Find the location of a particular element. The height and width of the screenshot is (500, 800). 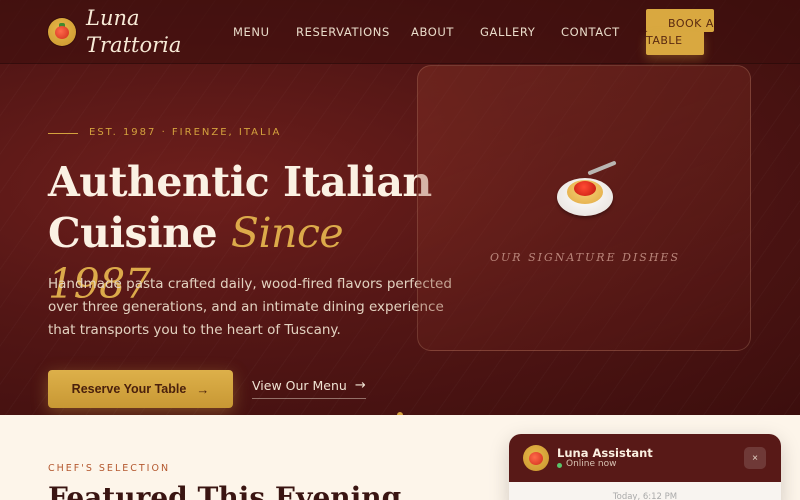

reserve-table-button: Reserve Your Table → is located at coordinates (140, 389).